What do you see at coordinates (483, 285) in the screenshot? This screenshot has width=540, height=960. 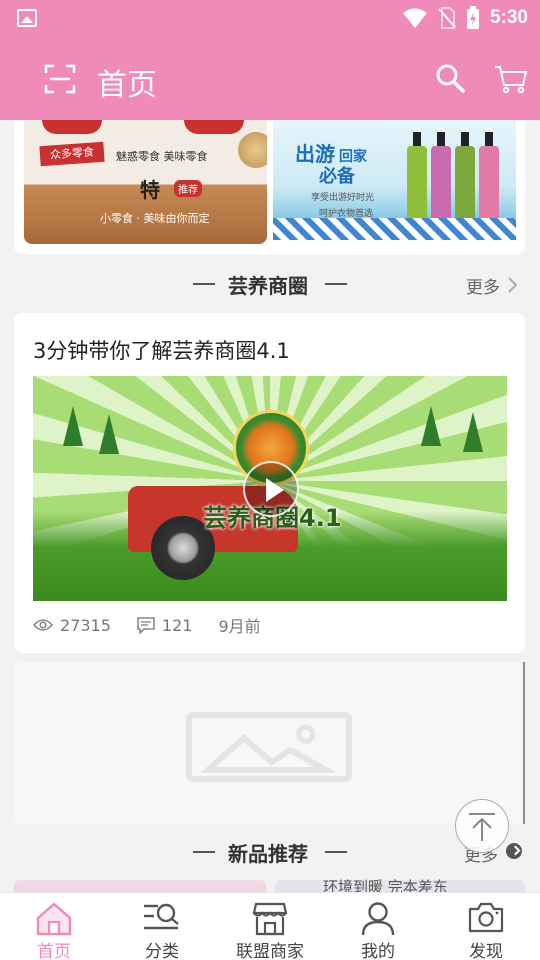 I see `more-link: 更多` at bounding box center [483, 285].